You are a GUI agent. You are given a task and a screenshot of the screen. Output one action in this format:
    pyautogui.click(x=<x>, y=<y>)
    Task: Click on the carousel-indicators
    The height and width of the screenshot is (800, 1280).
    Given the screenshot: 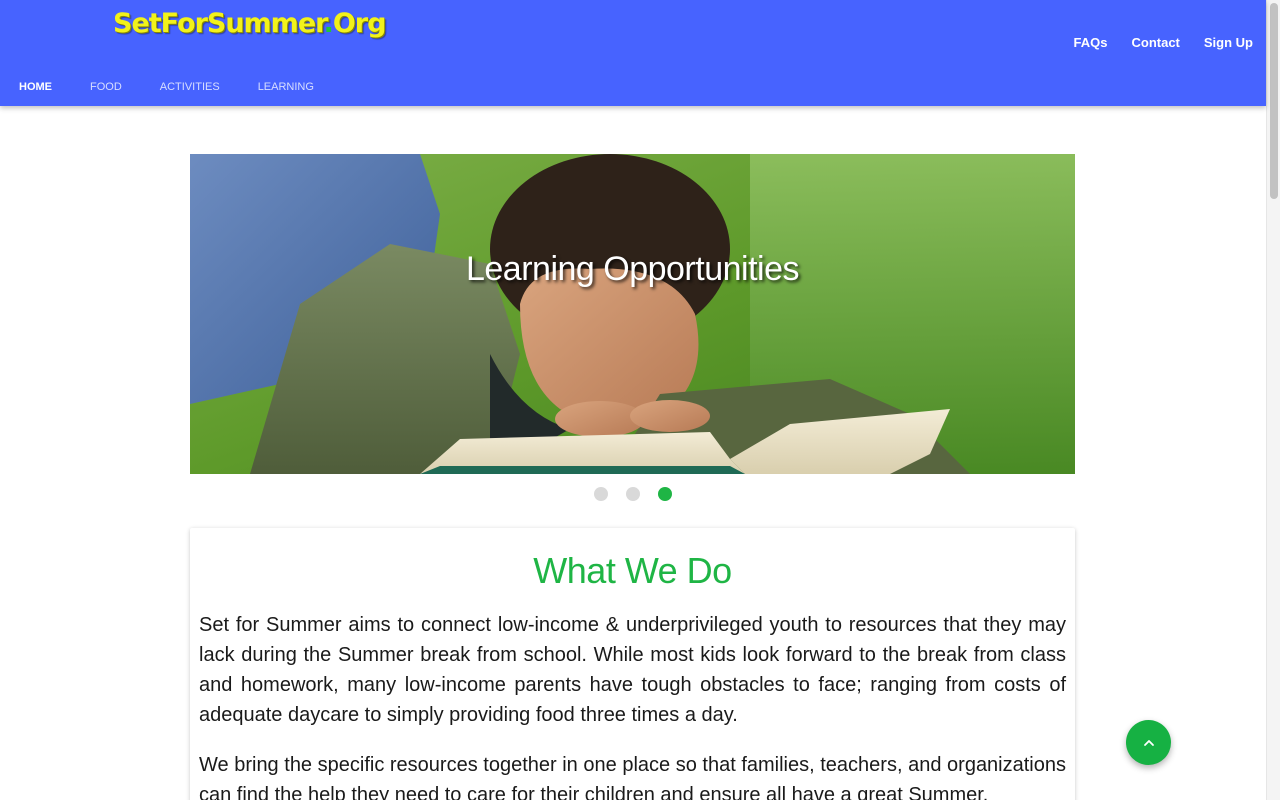 What is the action you would take?
    pyautogui.click(x=633, y=494)
    